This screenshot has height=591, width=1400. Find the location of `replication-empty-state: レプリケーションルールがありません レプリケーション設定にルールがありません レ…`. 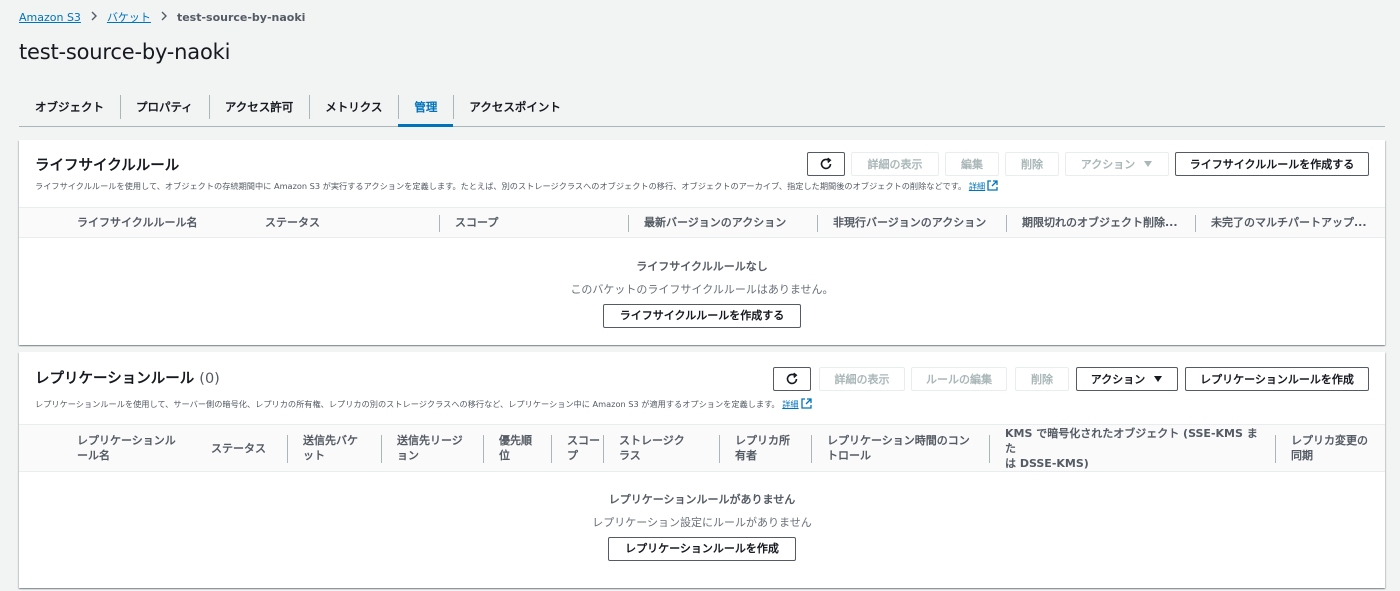

replication-empty-state: レプリケーションルールがありません レプリケーション設定にルールがありません レ… is located at coordinates (702, 526).